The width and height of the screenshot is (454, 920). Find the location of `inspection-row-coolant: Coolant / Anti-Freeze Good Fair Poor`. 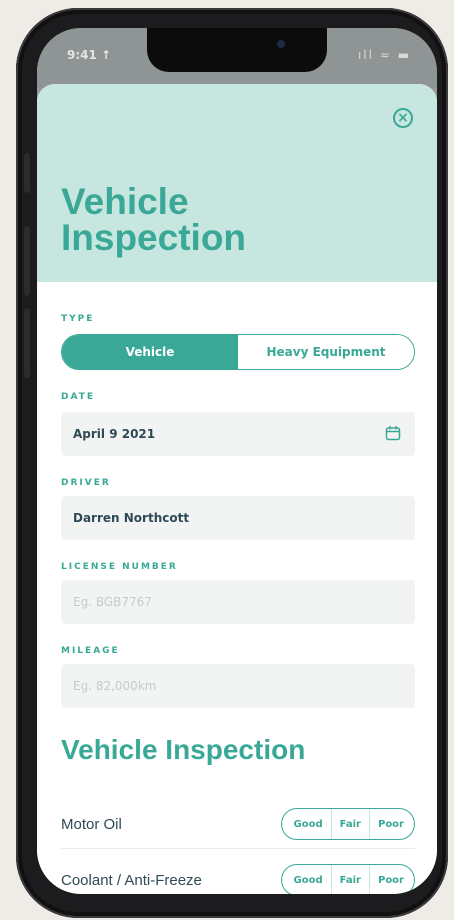

inspection-row-coolant: Coolant / Anti-Freeze Good Fair Poor is located at coordinates (238, 878).